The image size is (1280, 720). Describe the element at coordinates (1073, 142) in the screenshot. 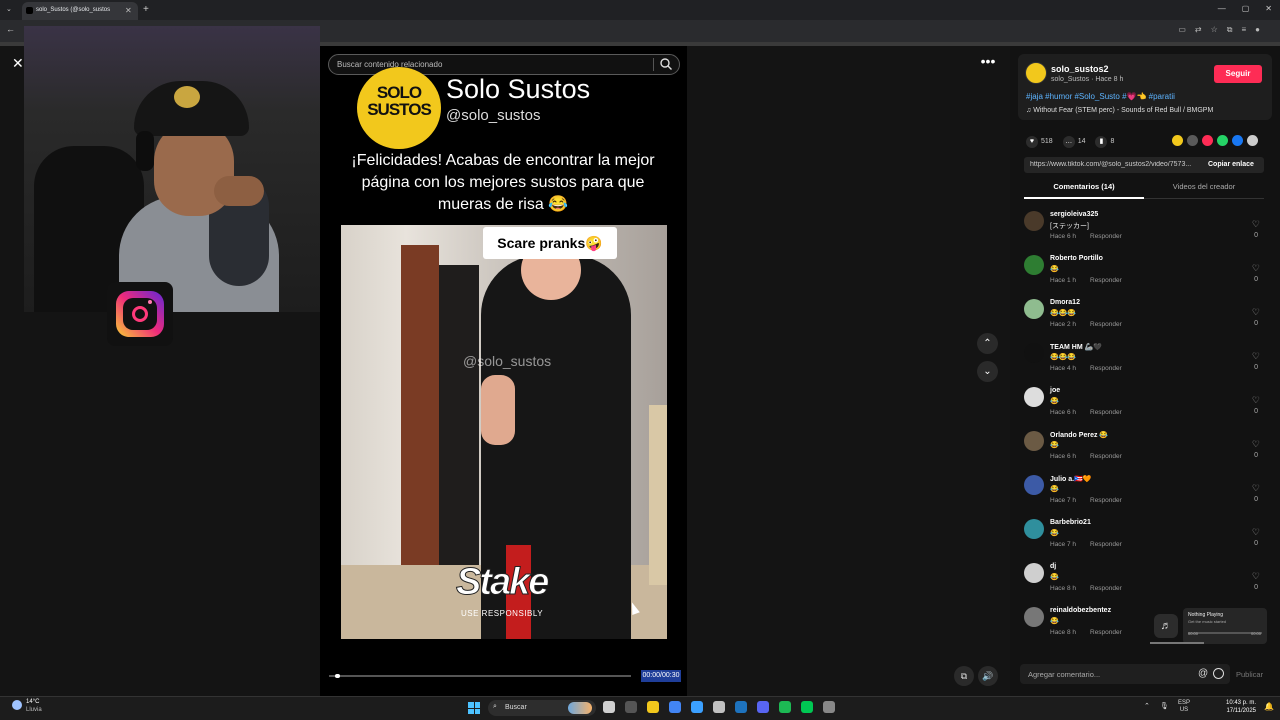

I see `comment-stat: … 14` at that location.